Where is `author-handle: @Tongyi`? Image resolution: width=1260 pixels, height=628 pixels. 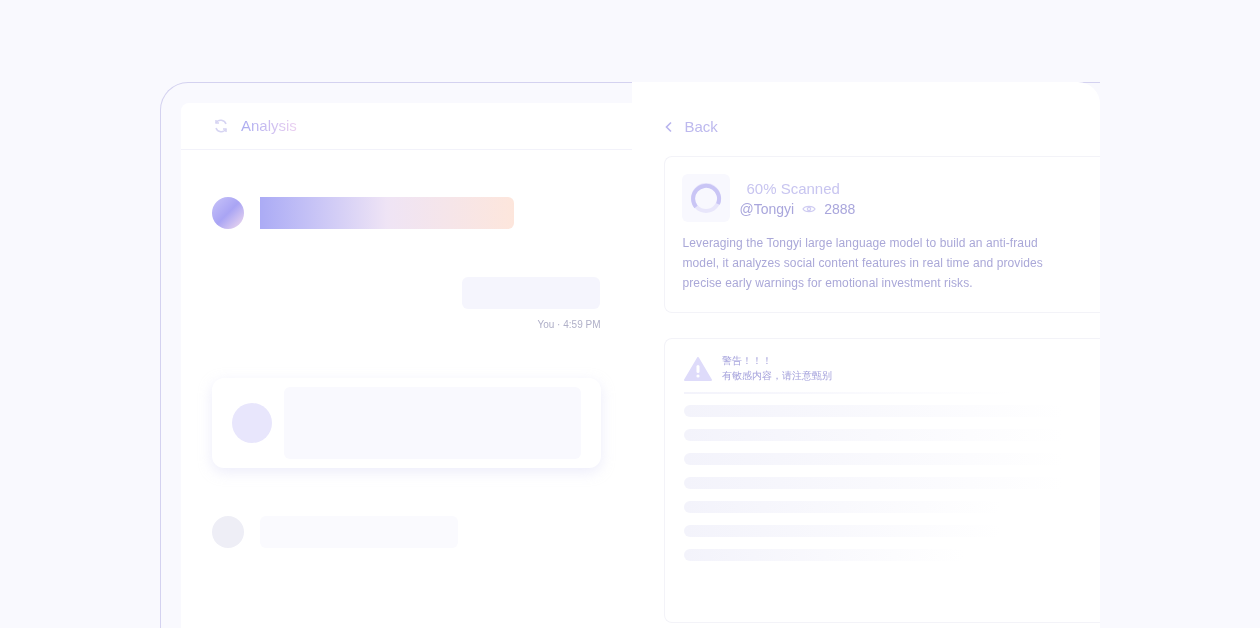 author-handle: @Tongyi is located at coordinates (767, 209).